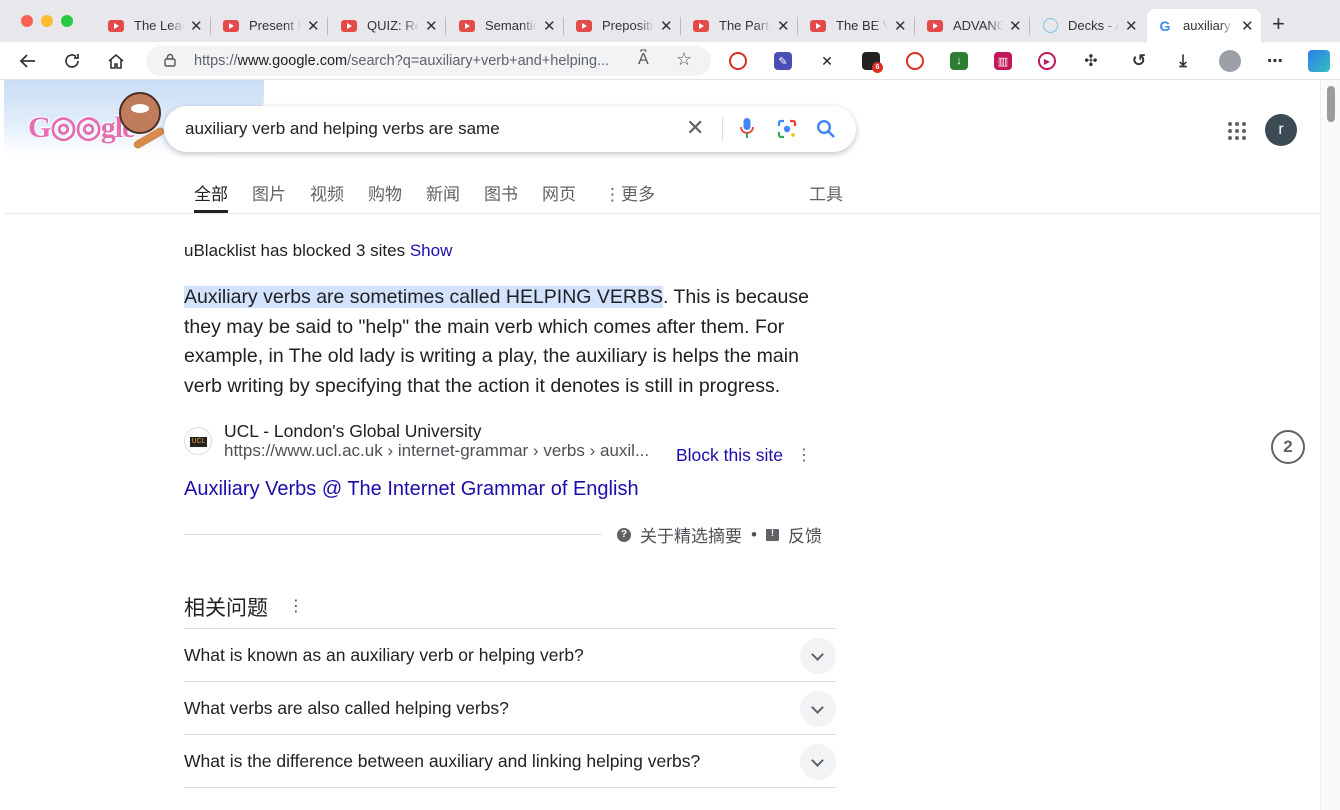 The height and width of the screenshot is (810, 1340). What do you see at coordinates (116, 61) in the screenshot?
I see `home-icon` at bounding box center [116, 61].